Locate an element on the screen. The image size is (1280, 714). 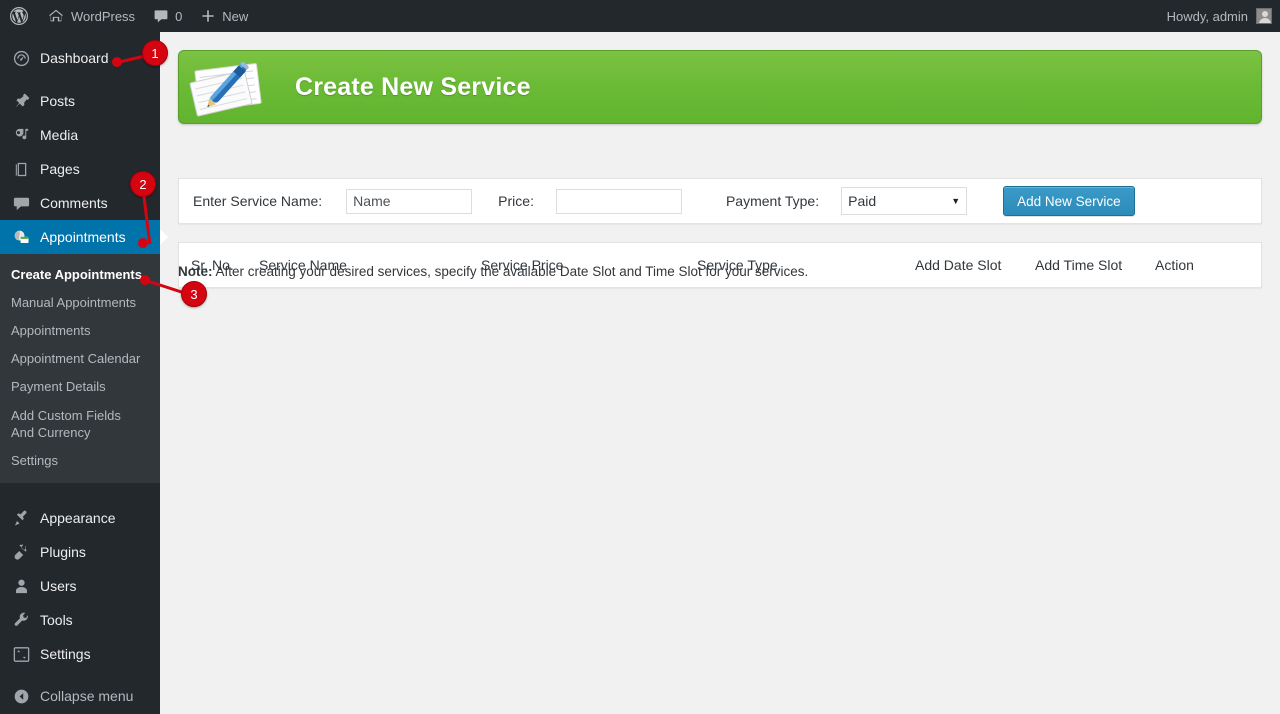
collapse-menu-button: Collapse menu is located at coordinates (80, 696).